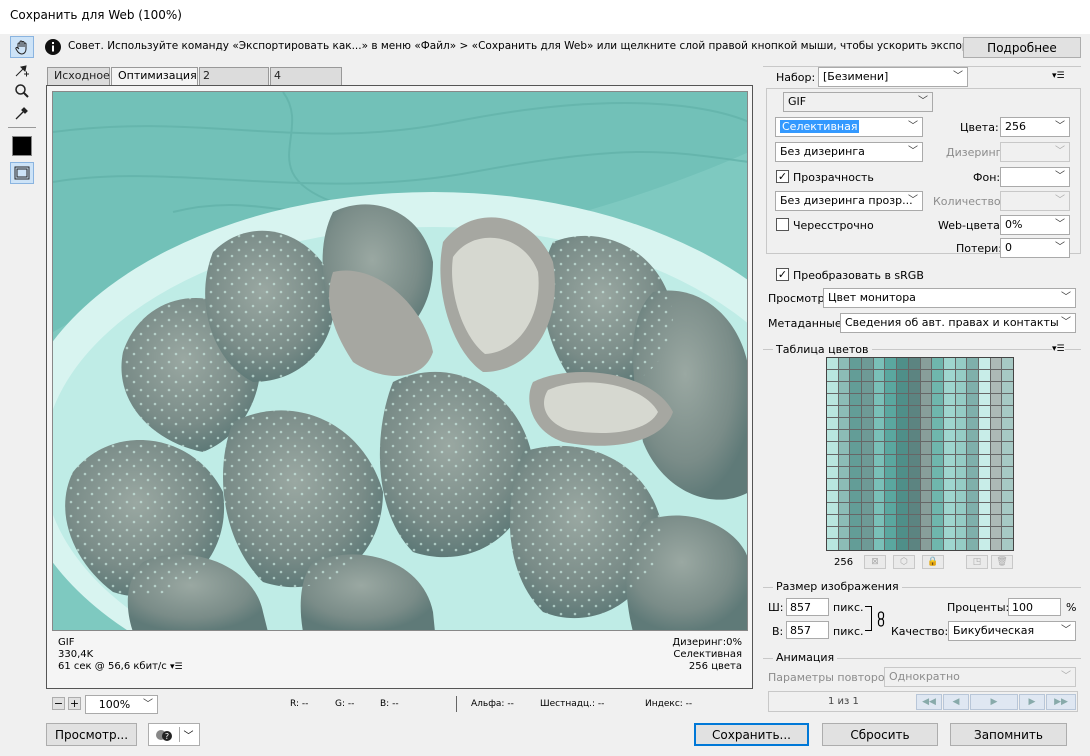 The image size is (1090, 756). Describe the element at coordinates (1008, 734) in the screenshot. I see `remember-button: Запомнить` at that location.